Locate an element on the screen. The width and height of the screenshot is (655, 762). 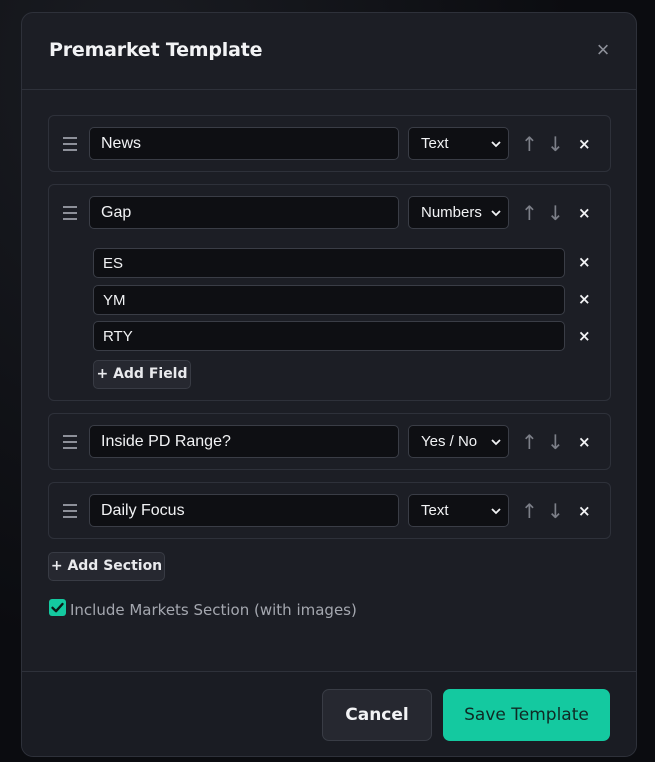
checkmark-icon is located at coordinates (57, 607).